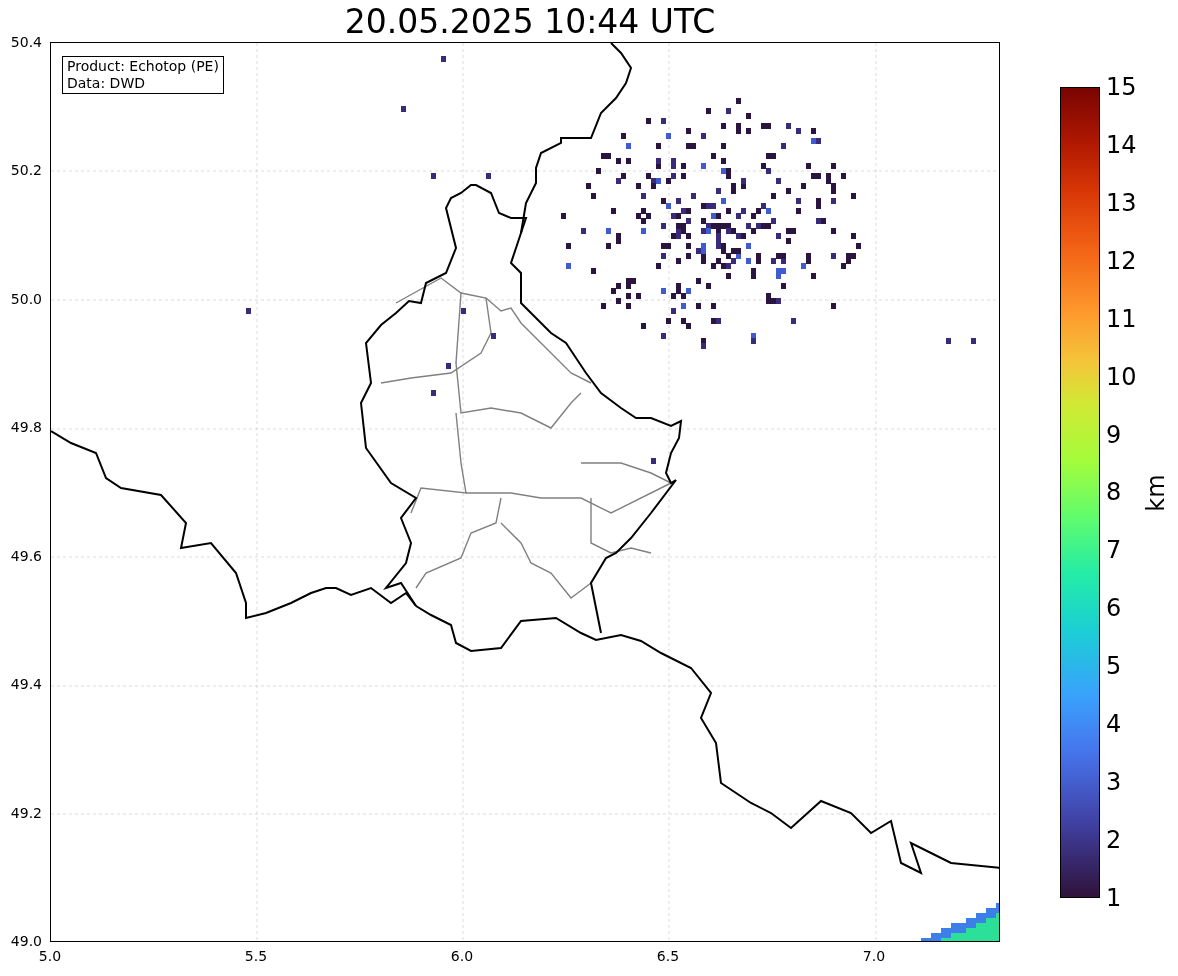 The image size is (1178, 976). Describe the element at coordinates (462, 956) in the screenshot. I see `longitude-tick-label: 6.0` at that location.